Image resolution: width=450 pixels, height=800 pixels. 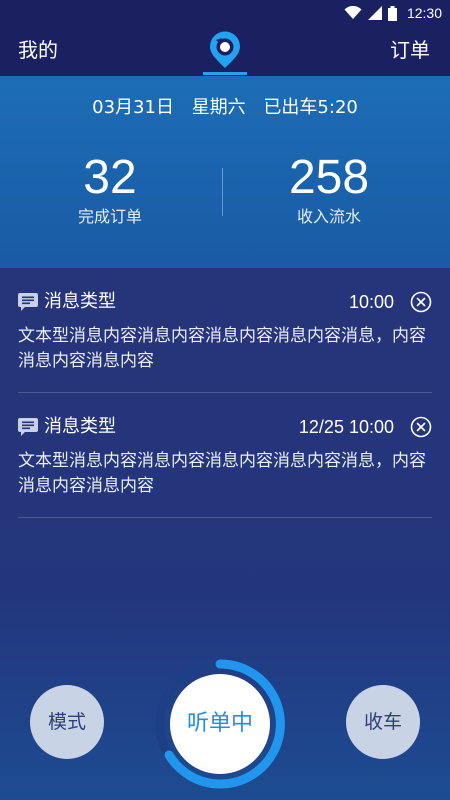 What do you see at coordinates (410, 50) in the screenshot?
I see `orders-link: 订单` at bounding box center [410, 50].